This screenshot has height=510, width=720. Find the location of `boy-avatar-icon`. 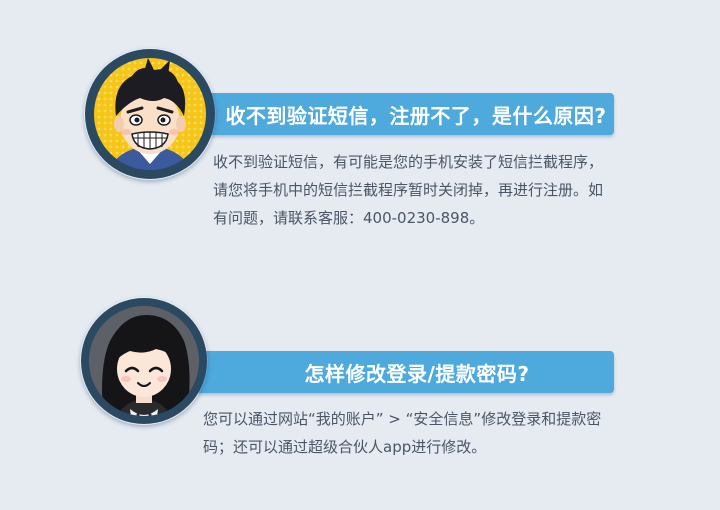

boy-avatar-icon is located at coordinates (150, 114).